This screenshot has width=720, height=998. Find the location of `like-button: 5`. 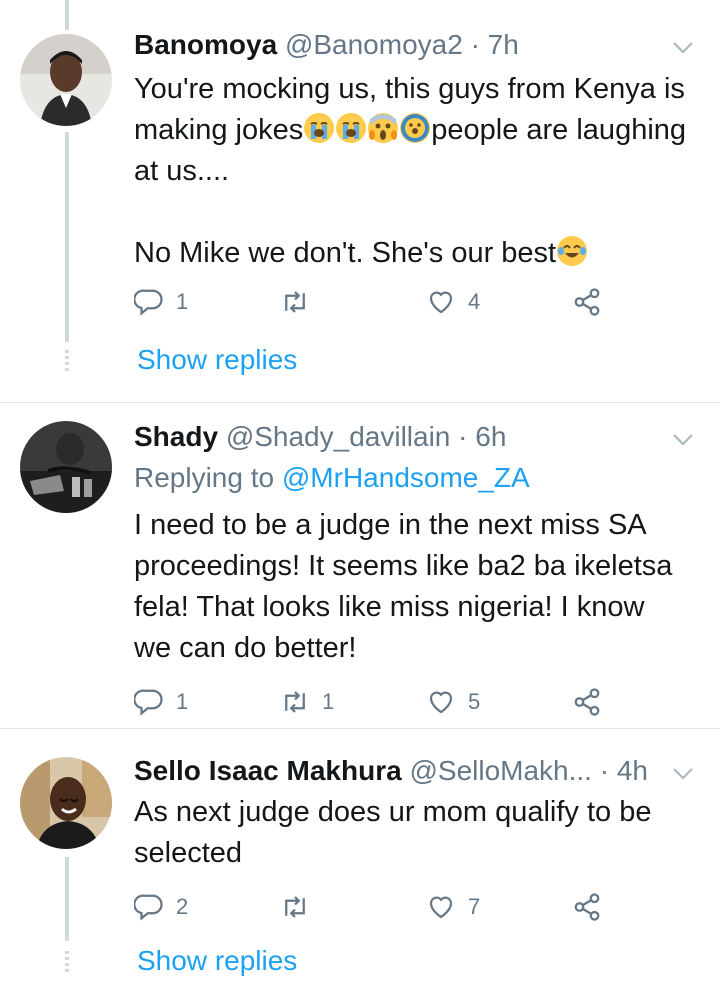

like-button: 5 is located at coordinates (453, 702).